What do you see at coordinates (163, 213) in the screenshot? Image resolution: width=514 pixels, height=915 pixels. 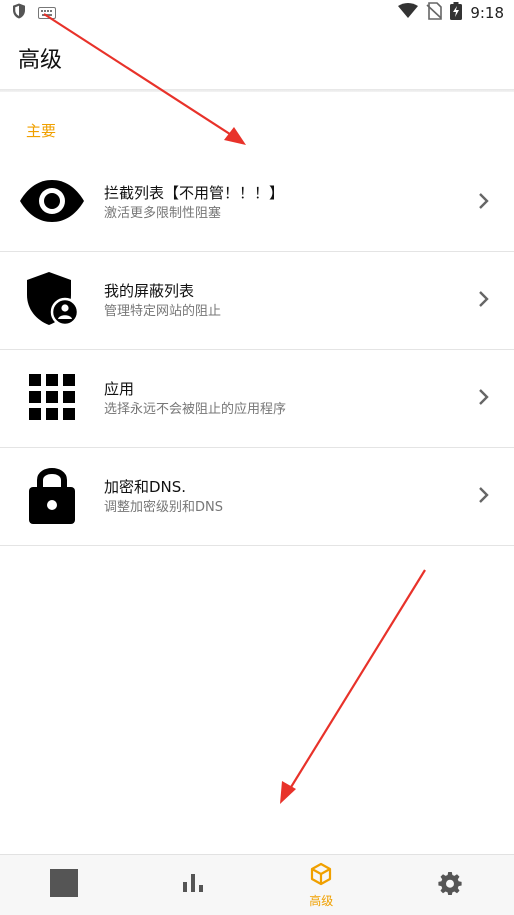 I see `list-item-subtitle: 激活更多限制性阻塞` at bounding box center [163, 213].